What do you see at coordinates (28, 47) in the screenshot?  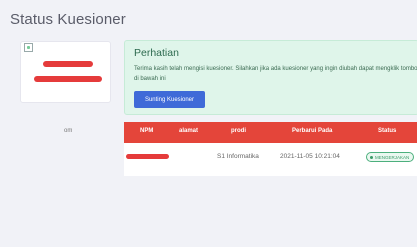 I see `broken-image-icon` at bounding box center [28, 47].